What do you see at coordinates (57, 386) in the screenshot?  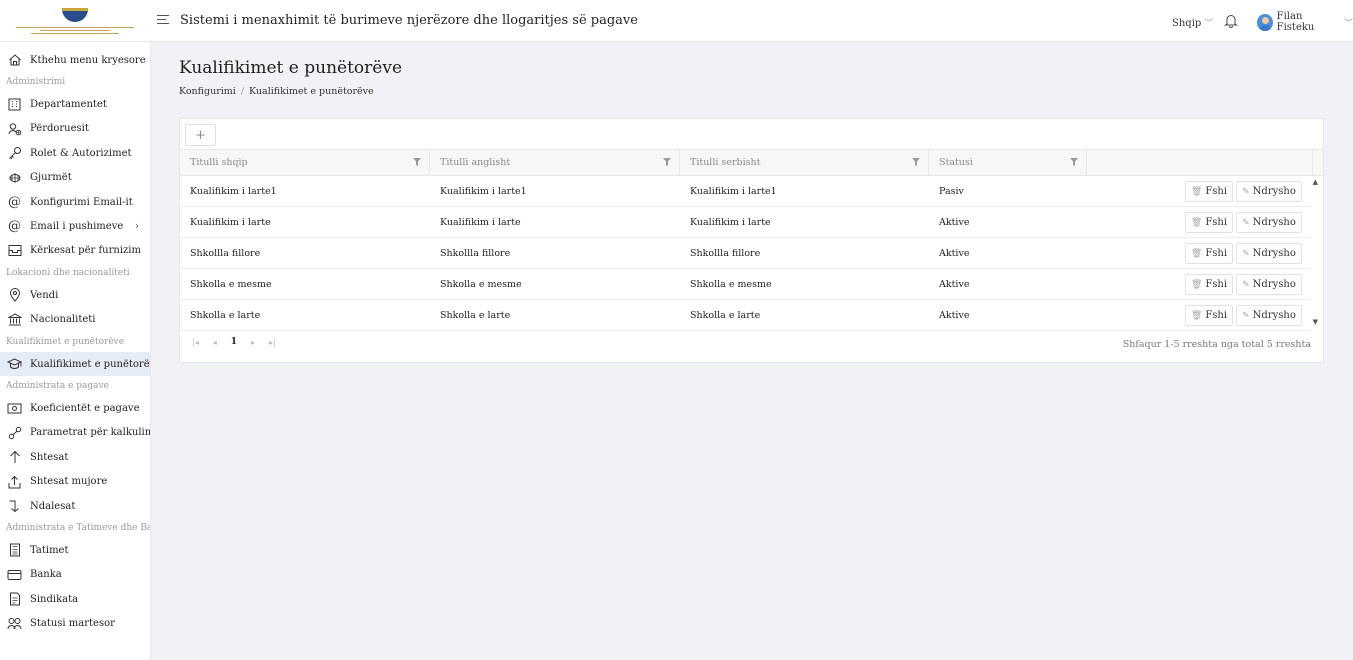 I see `sidebar-section-header: Administrata e pagave` at bounding box center [57, 386].